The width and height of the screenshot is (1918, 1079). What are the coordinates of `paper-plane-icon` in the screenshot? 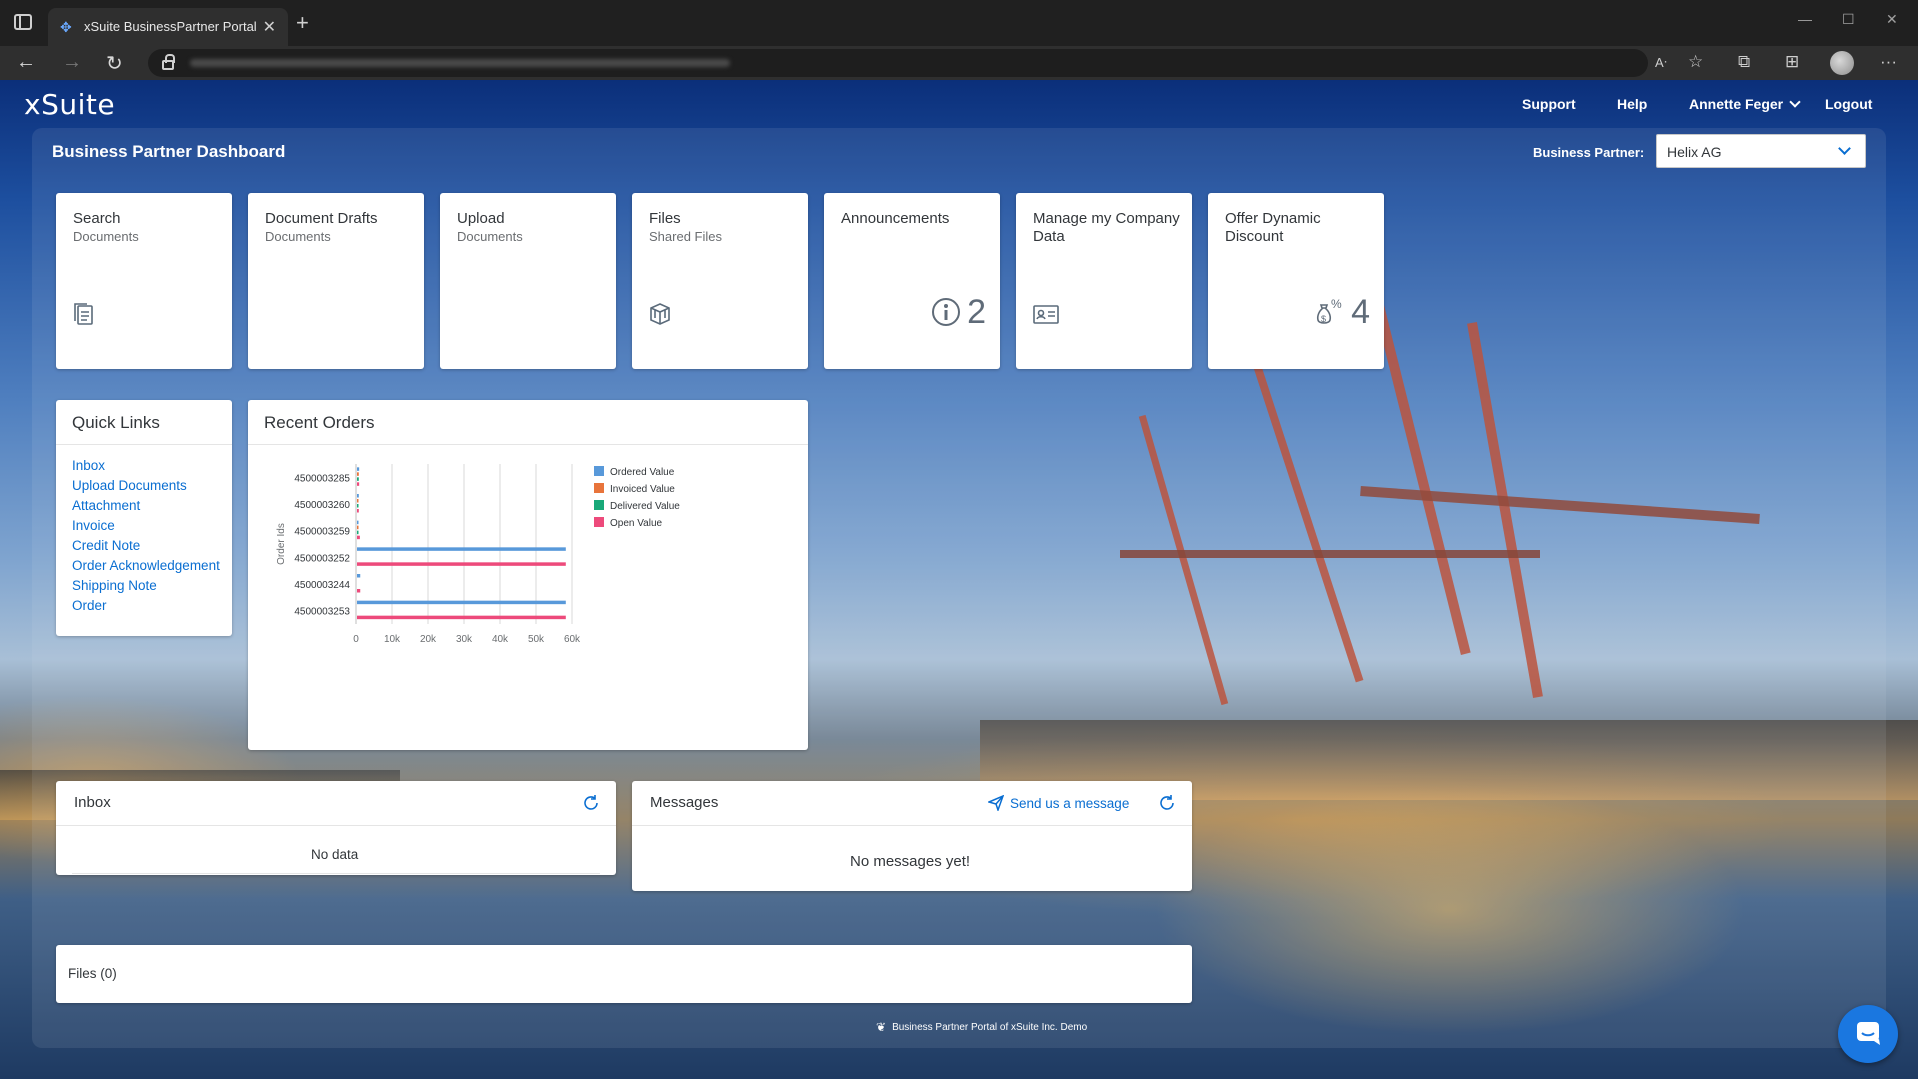 It's located at (996, 803).